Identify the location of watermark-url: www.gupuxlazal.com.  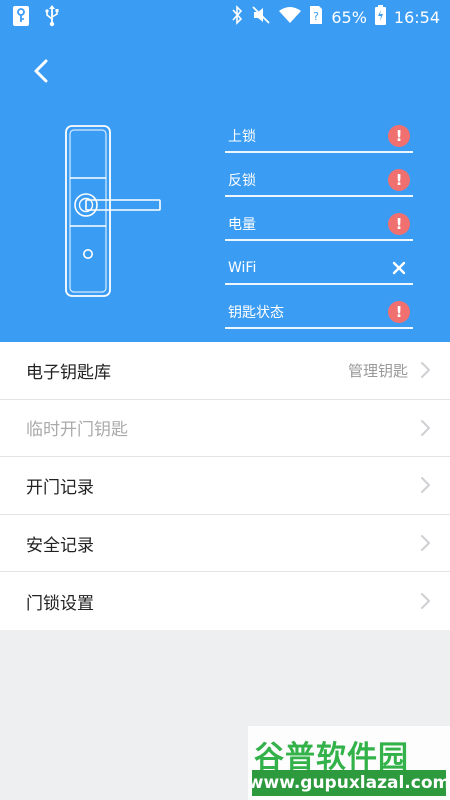
(349, 783).